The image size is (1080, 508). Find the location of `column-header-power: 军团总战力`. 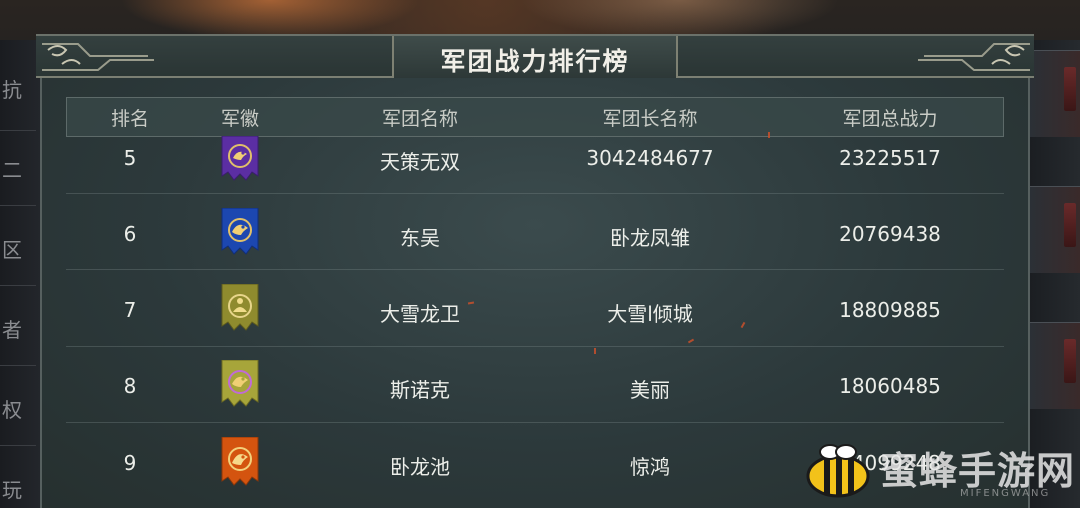

column-header-power: 军团总战力 is located at coordinates (890, 119).